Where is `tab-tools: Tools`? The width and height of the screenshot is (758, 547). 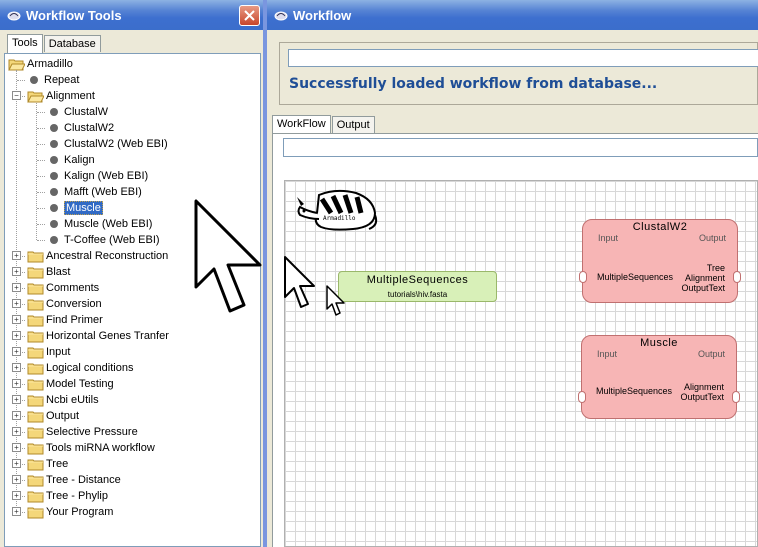 tab-tools: Tools is located at coordinates (25, 43).